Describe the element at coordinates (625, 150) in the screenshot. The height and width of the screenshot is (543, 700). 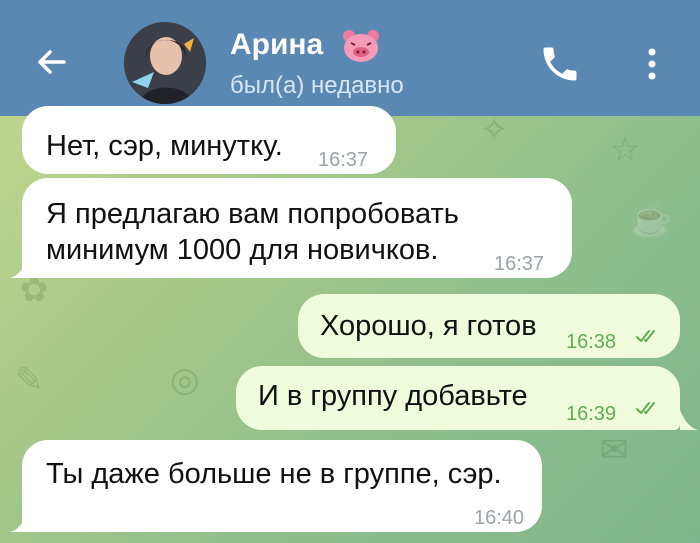
I see `star-doodle-icon: ☆` at that location.